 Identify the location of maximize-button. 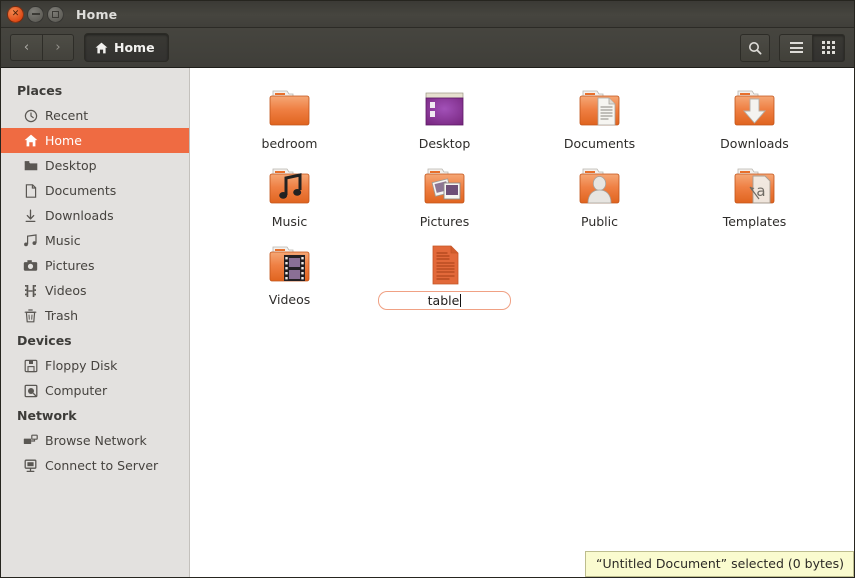
(55, 14).